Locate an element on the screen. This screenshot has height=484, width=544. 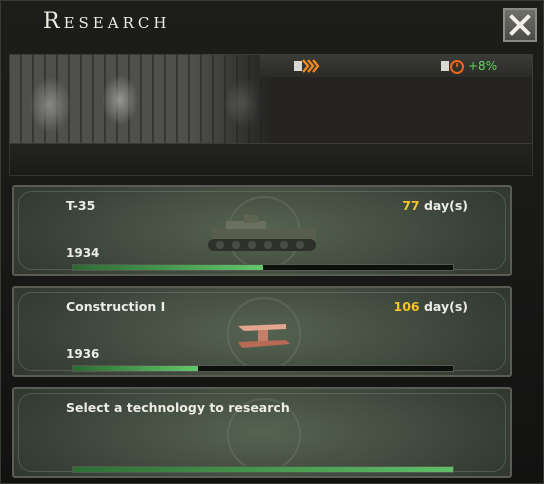
tech-days: 106 day(s) is located at coordinates (431, 306).